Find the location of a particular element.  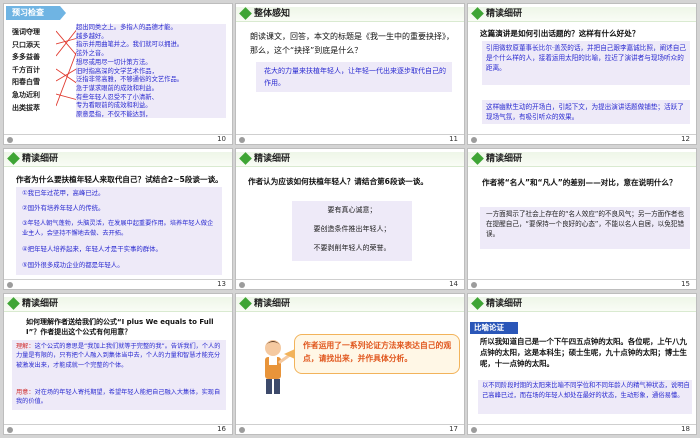

section-tag: 预习检查 is located at coordinates (33, 13).